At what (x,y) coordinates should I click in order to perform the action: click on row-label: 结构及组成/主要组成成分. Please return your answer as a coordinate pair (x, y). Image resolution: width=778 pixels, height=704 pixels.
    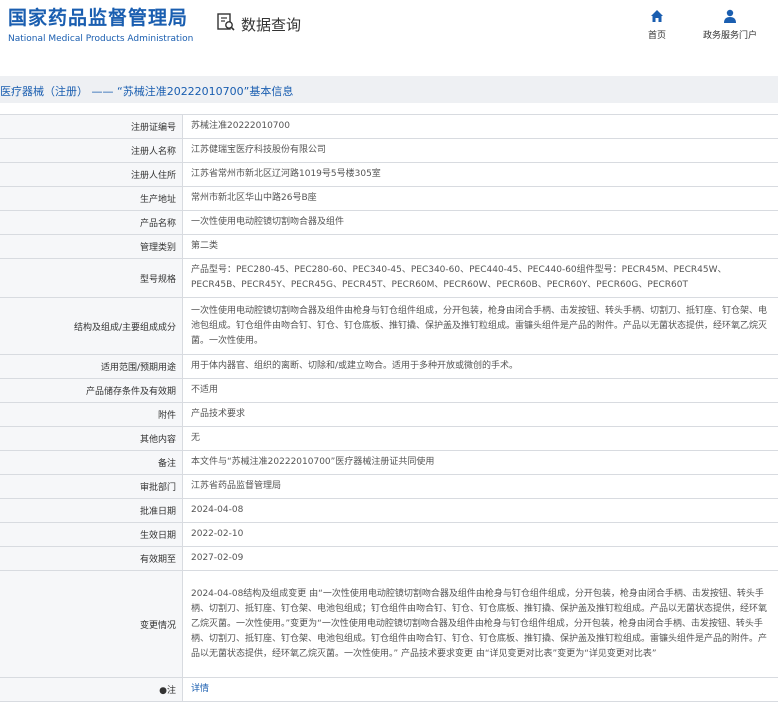
    Looking at the image, I should click on (91, 326).